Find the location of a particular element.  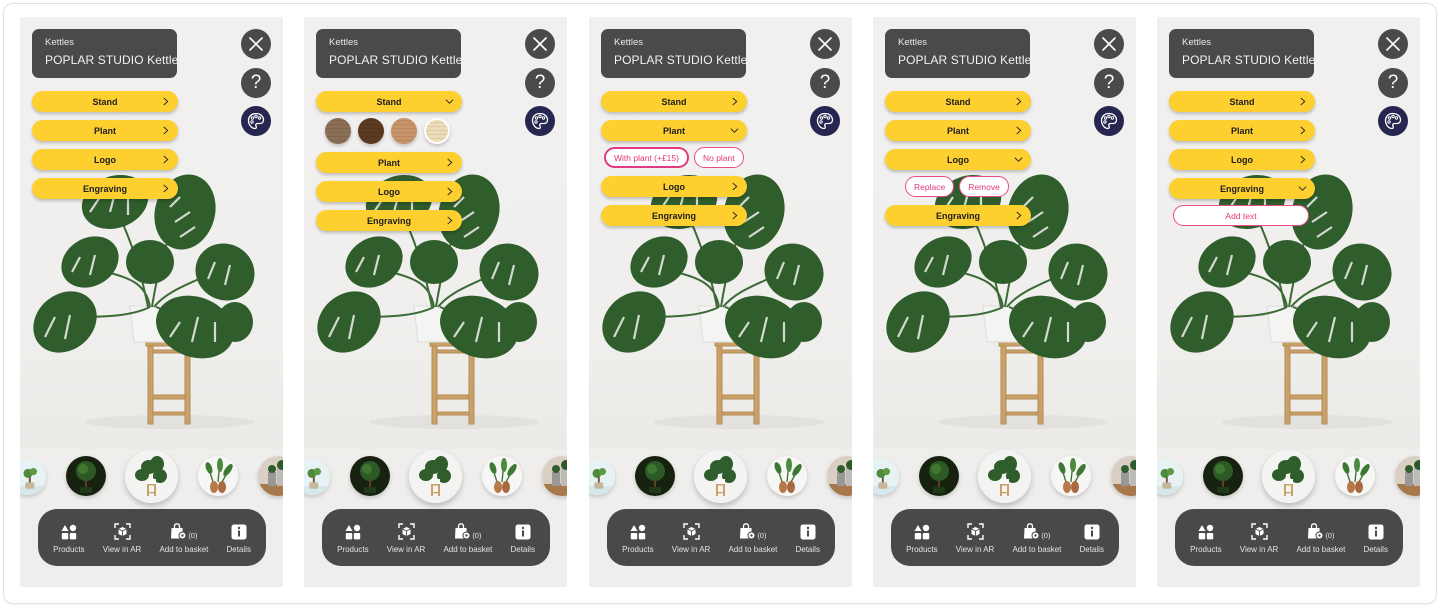

topiary-tree-thumb is located at coordinates (86, 476).